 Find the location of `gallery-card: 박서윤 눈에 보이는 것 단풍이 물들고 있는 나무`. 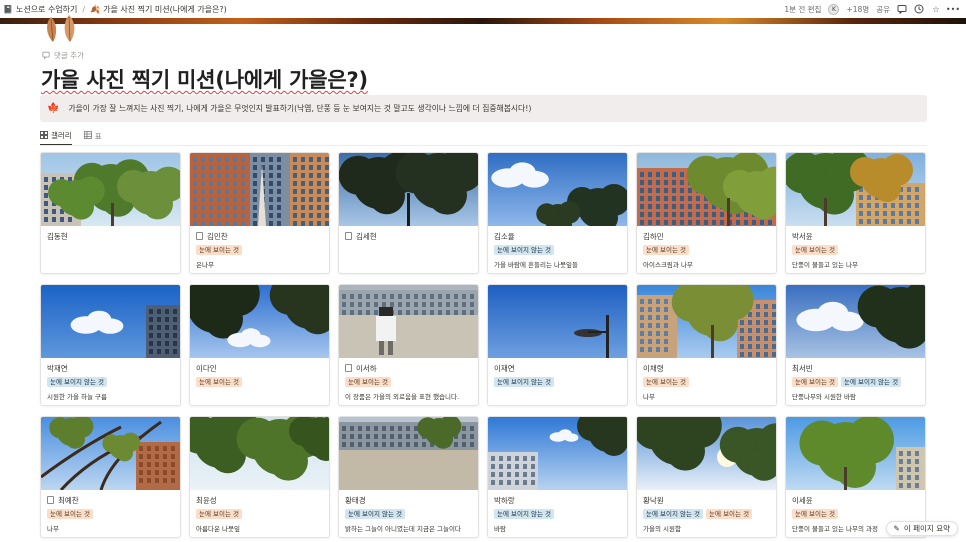

gallery-card: 박서윤 눈에 보이는 것 단풍이 물들고 있는 나무 is located at coordinates (855, 213).